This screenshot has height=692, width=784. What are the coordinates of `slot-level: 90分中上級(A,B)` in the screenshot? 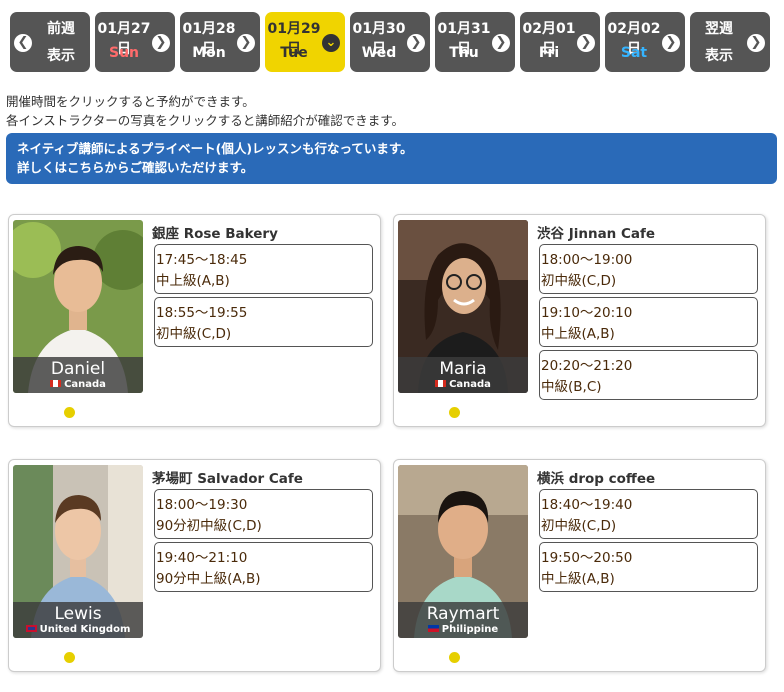 It's located at (208, 579).